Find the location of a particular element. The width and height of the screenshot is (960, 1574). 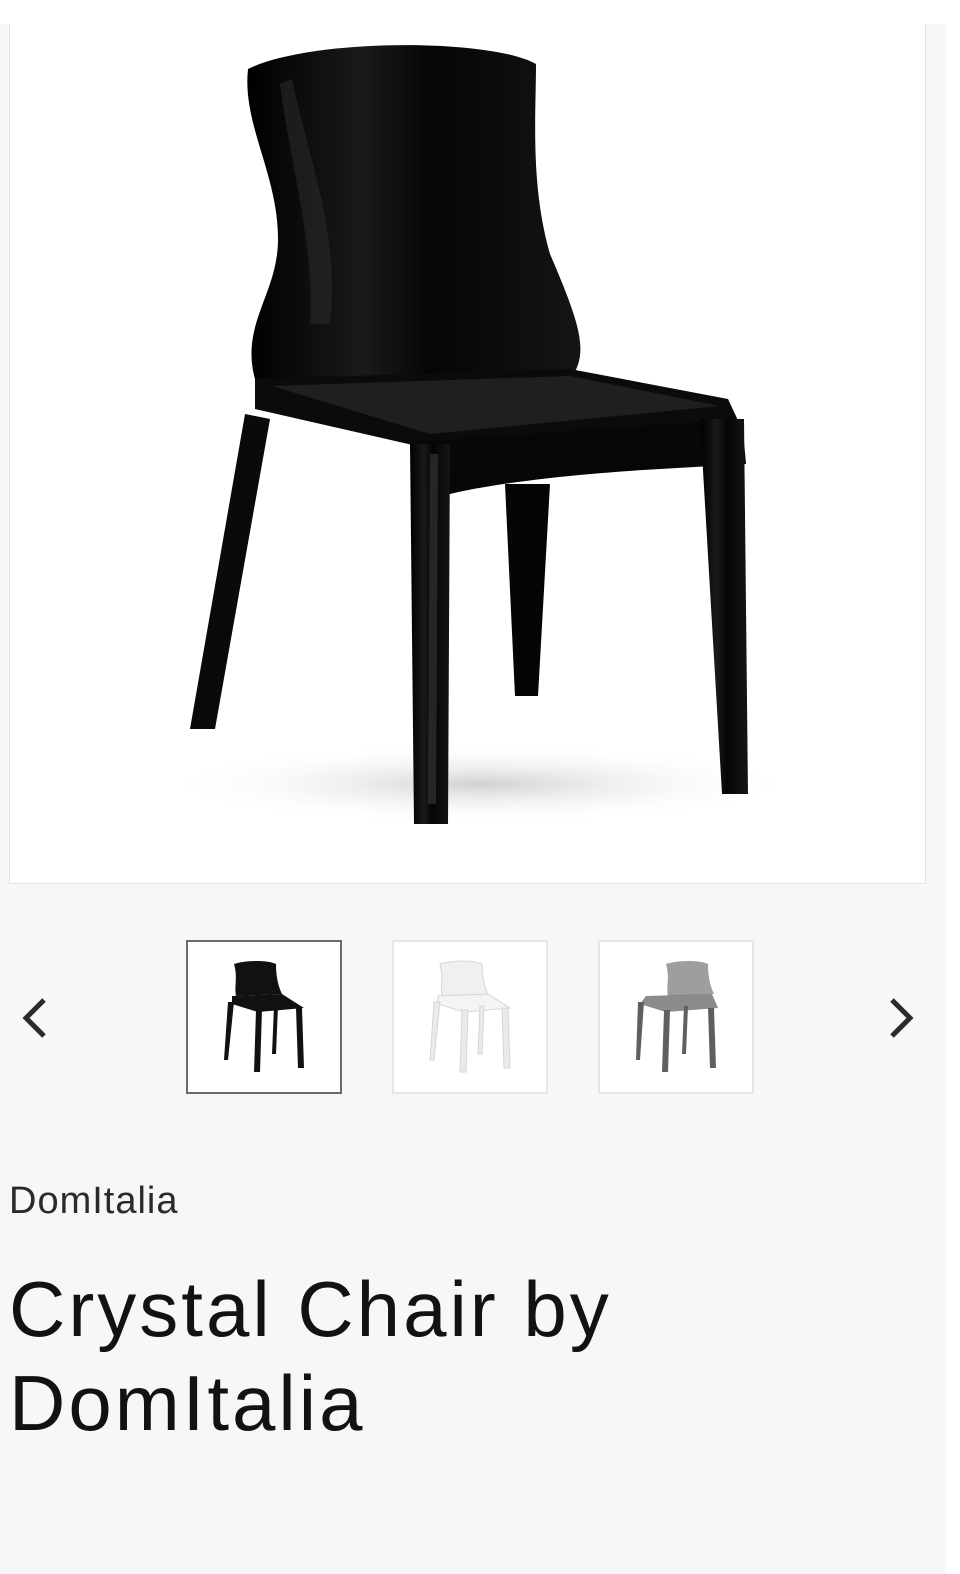

chevron-left-icon is located at coordinates (36, 1018).